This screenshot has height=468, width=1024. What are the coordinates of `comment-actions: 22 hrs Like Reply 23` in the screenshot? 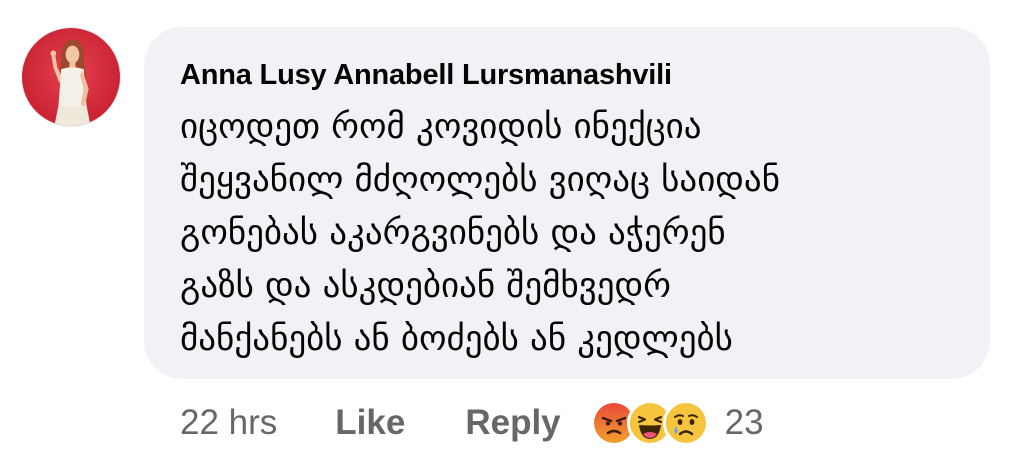 It's located at (472, 423).